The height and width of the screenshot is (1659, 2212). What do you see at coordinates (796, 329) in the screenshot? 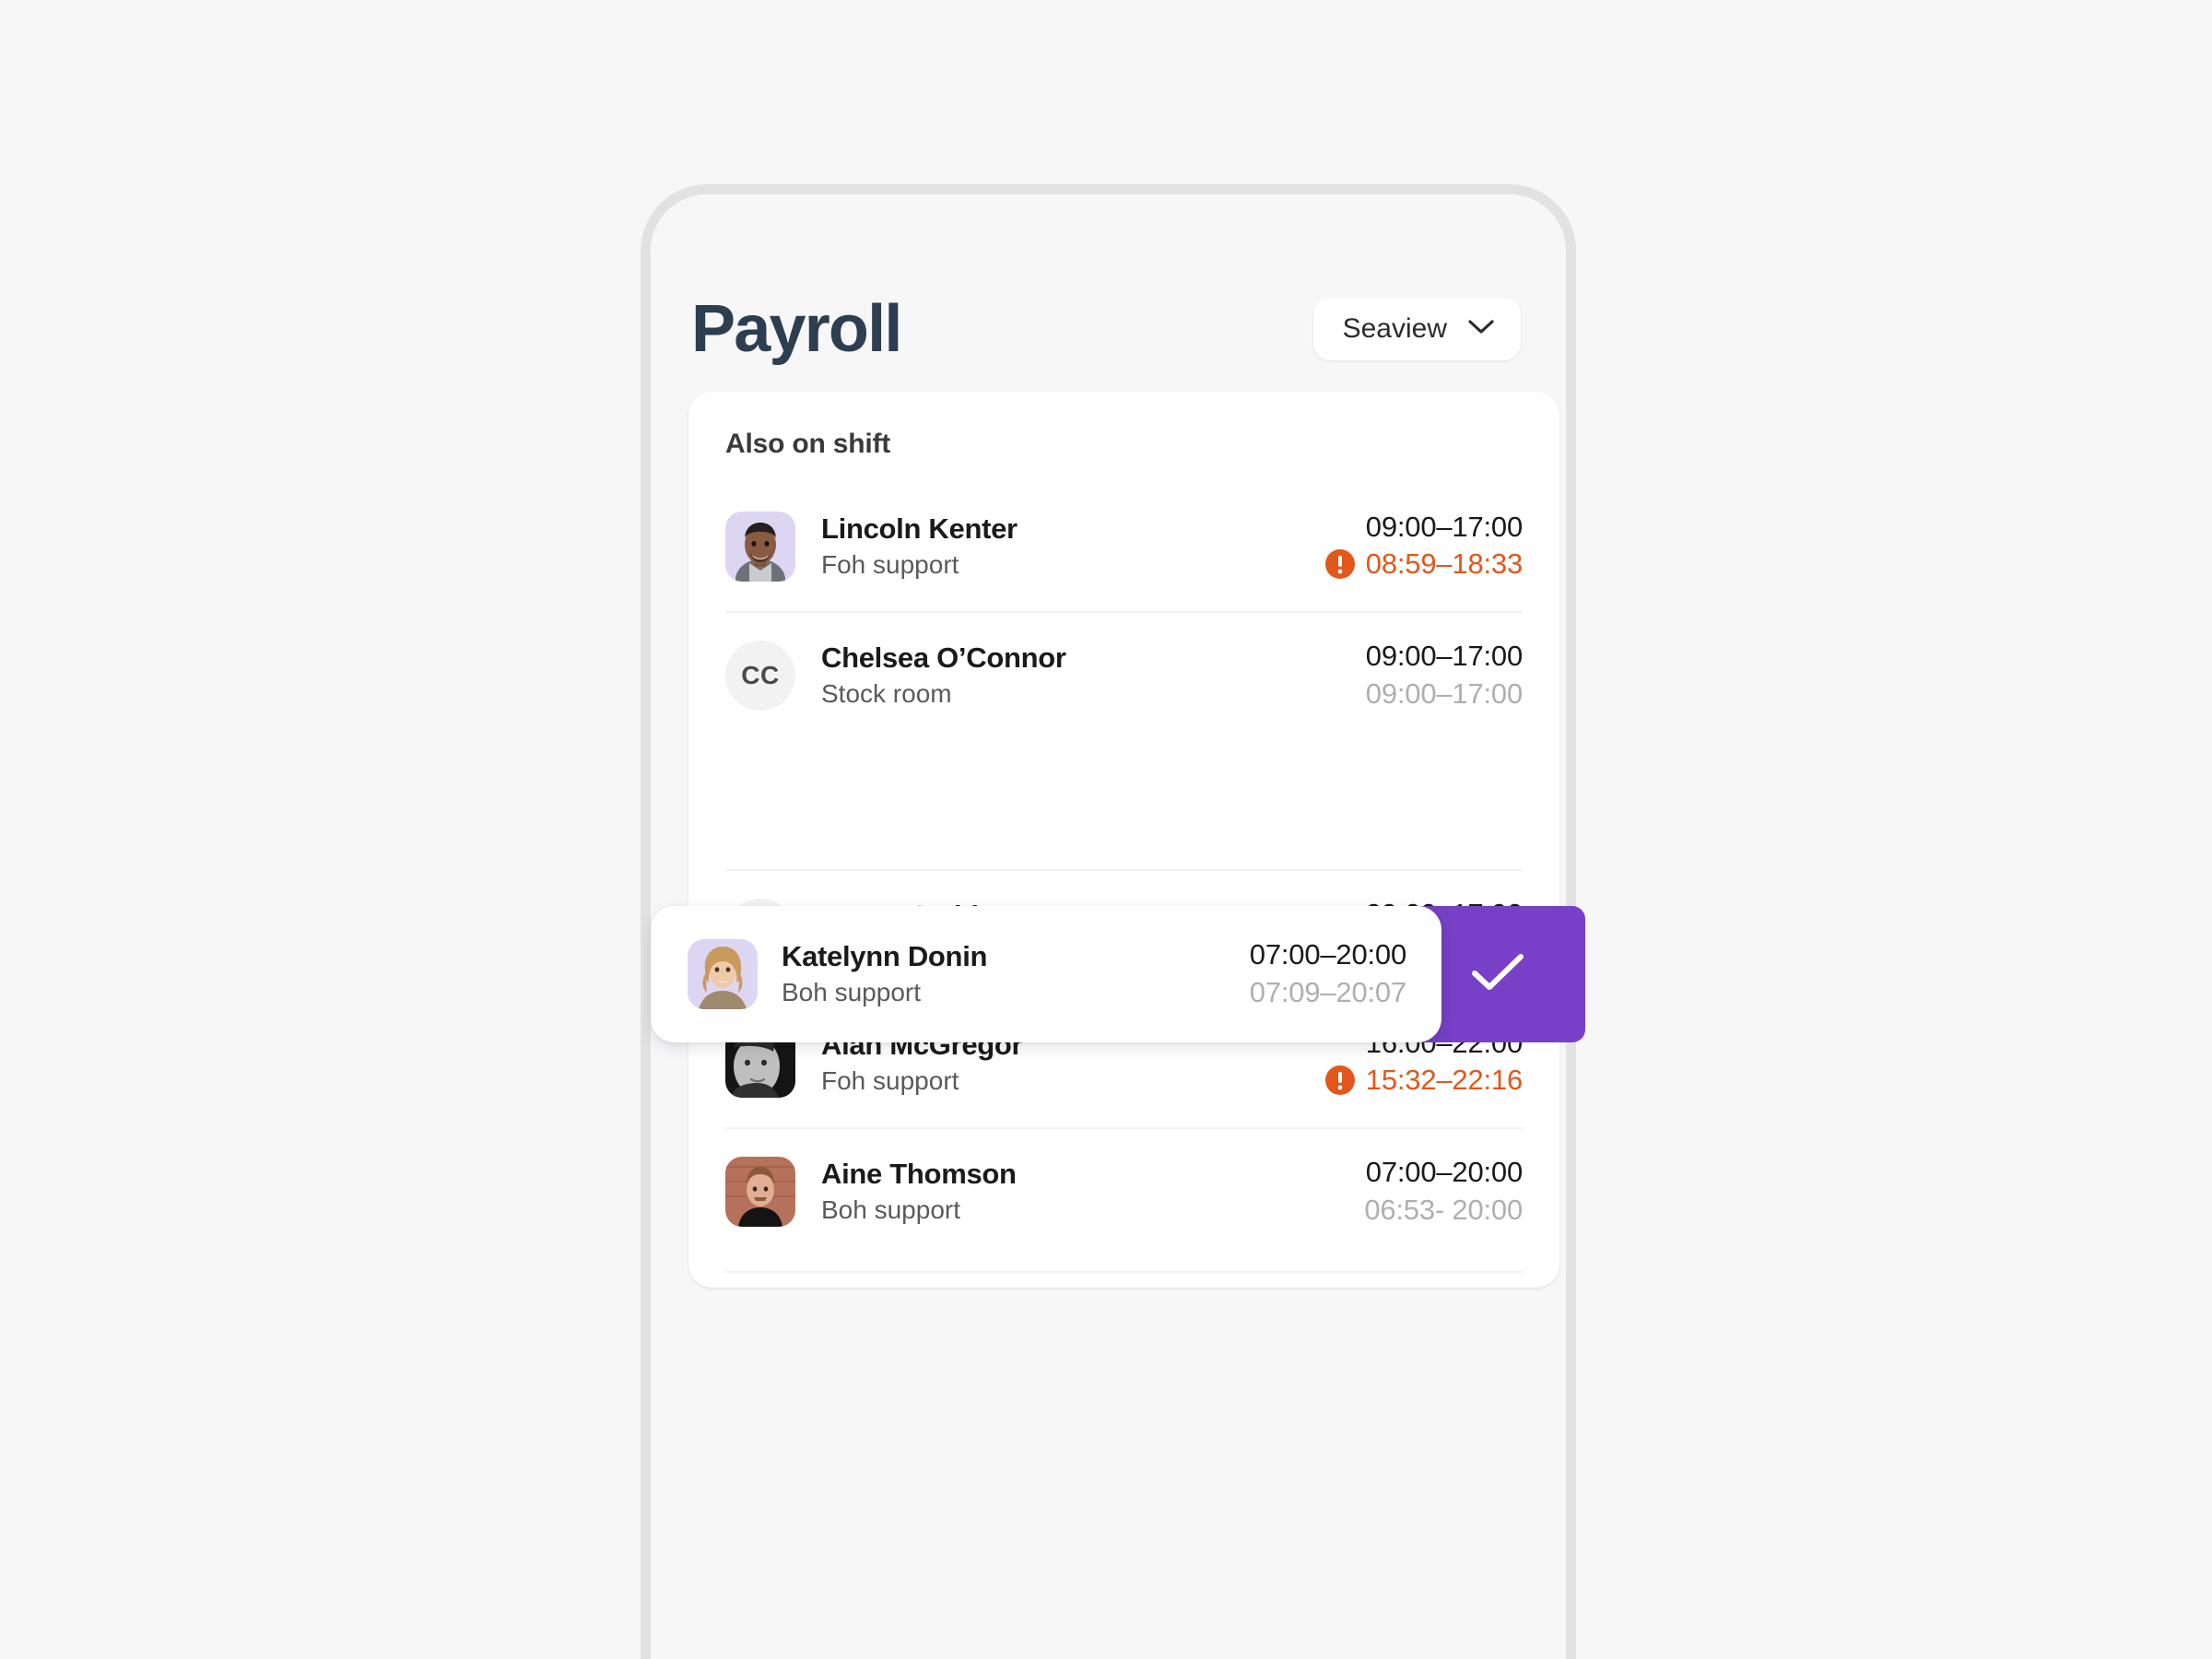
I see `page-title: Payroll` at bounding box center [796, 329].